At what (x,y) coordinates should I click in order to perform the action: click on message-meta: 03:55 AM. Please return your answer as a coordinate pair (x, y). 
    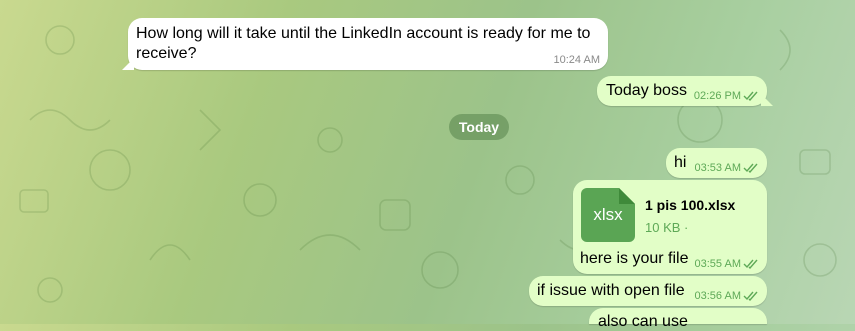
    Looking at the image, I should click on (727, 264).